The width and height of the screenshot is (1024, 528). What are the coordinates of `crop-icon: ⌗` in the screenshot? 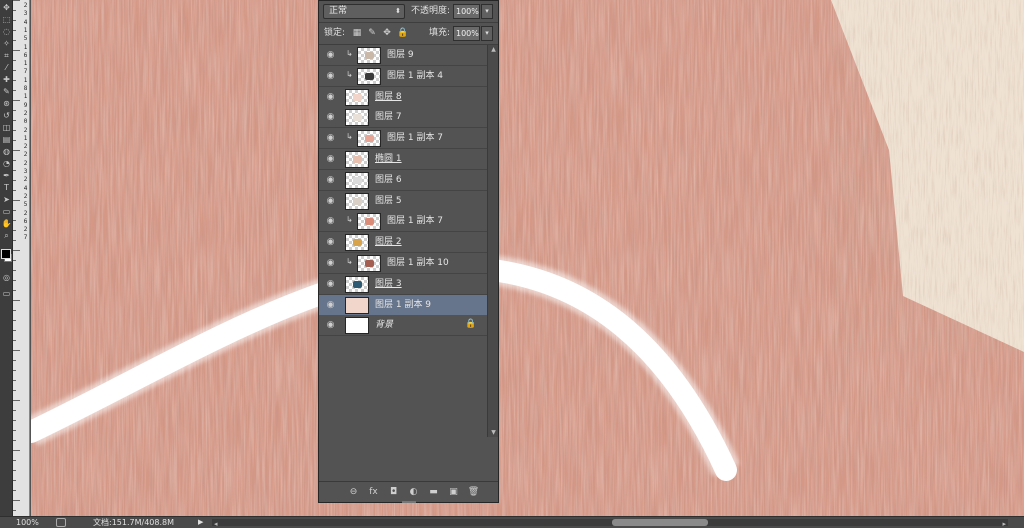 It's located at (6, 55).